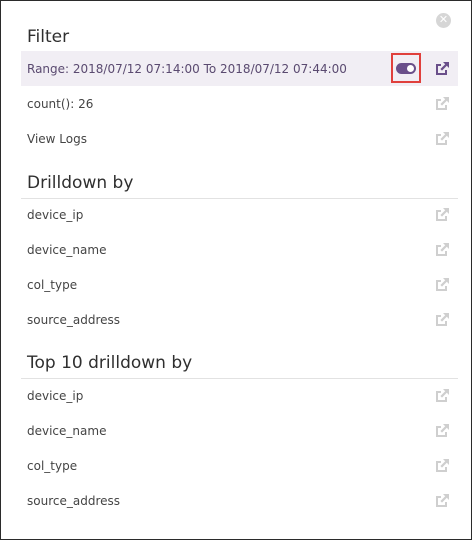 Image resolution: width=472 pixels, height=540 pixels. I want to click on top10-item: source_address, so click(239, 500).